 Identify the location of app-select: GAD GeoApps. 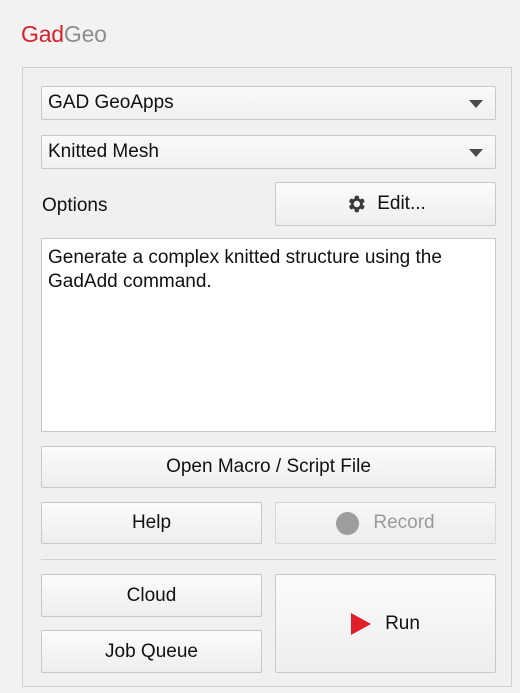
(268, 103).